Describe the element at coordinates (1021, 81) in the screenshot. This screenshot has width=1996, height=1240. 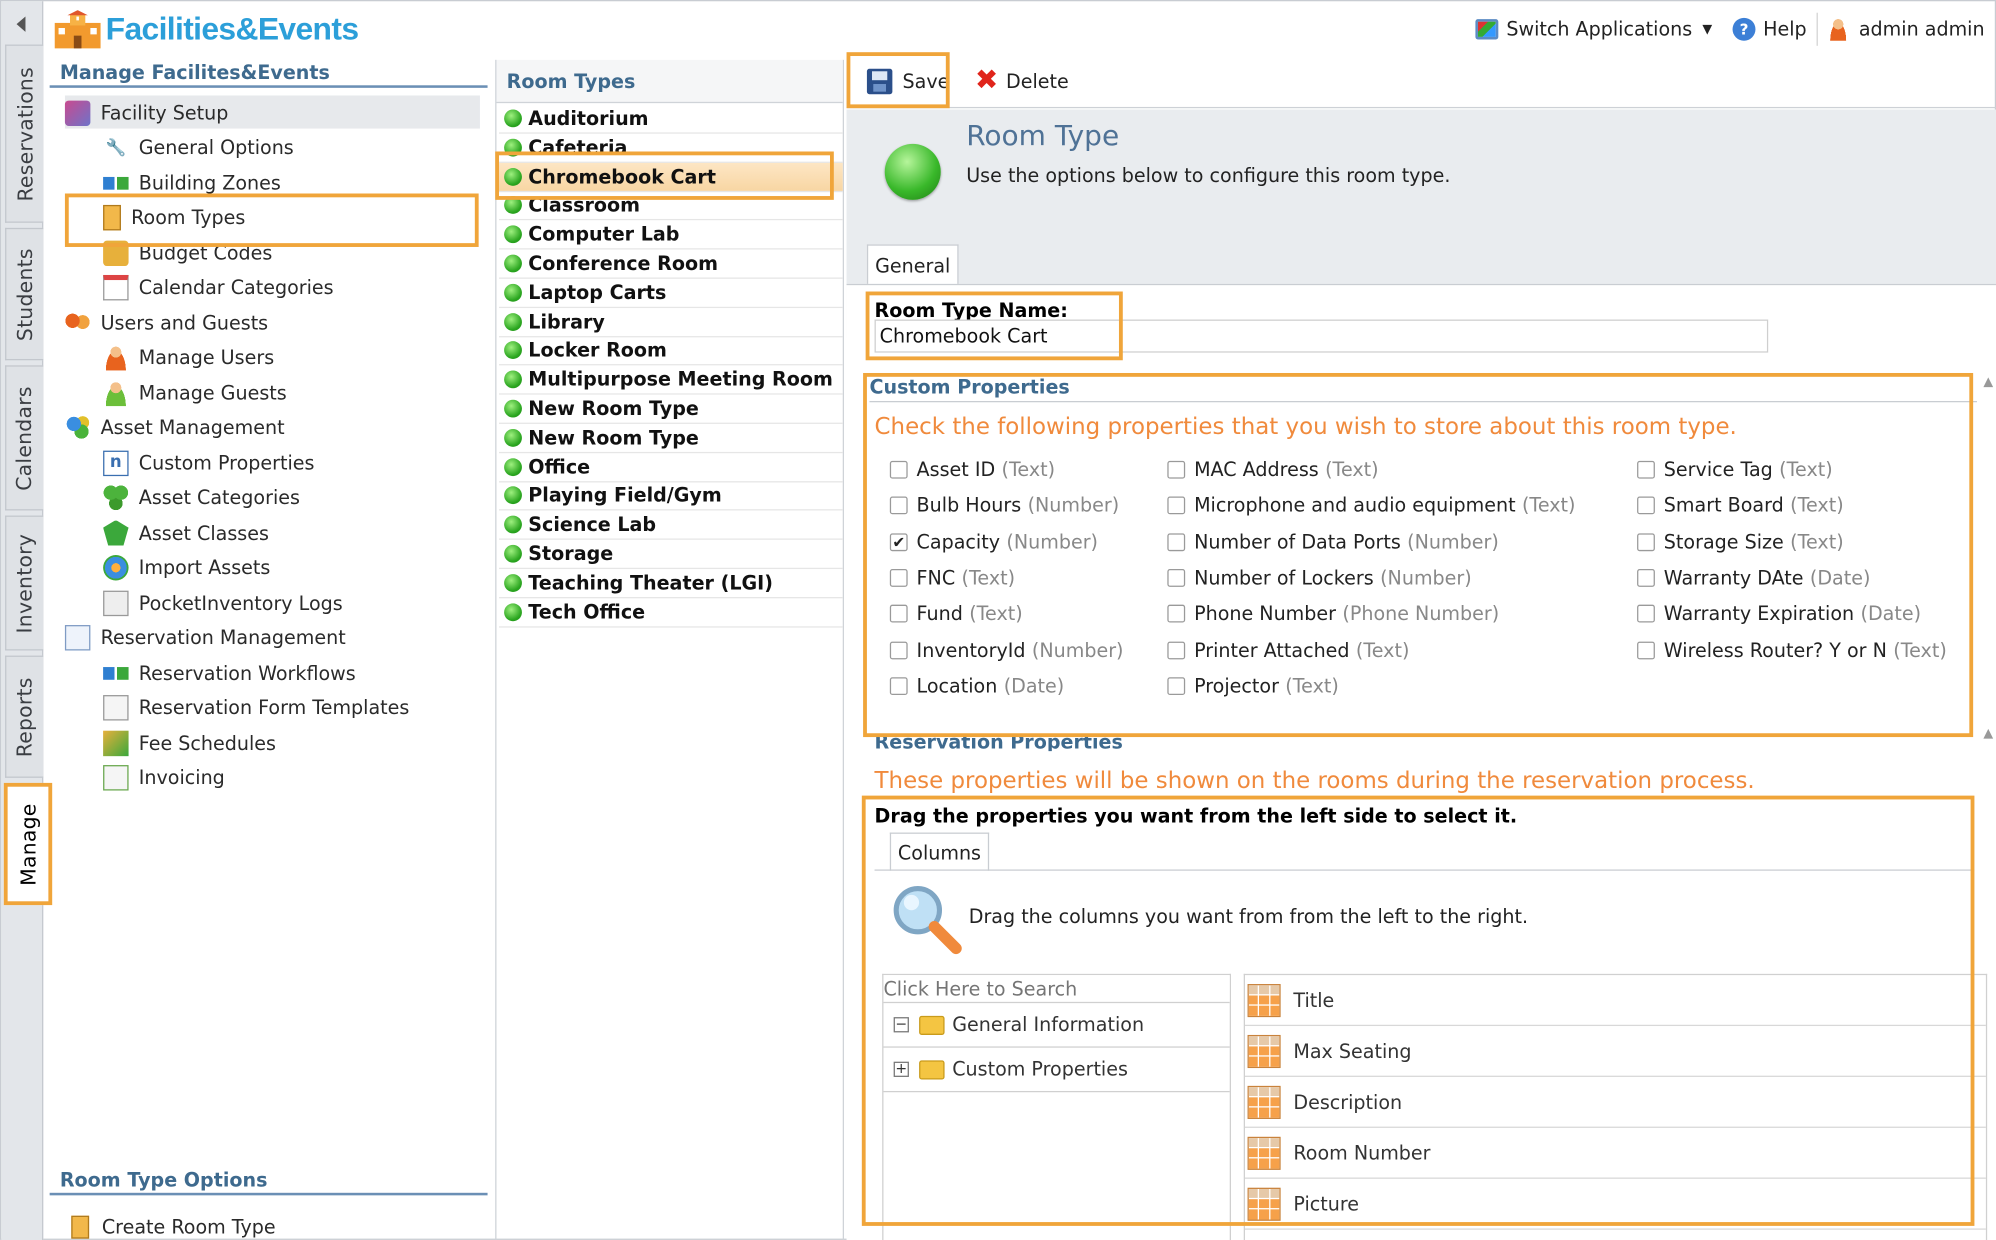
I see `delete-button: ✖ Delete` at that location.